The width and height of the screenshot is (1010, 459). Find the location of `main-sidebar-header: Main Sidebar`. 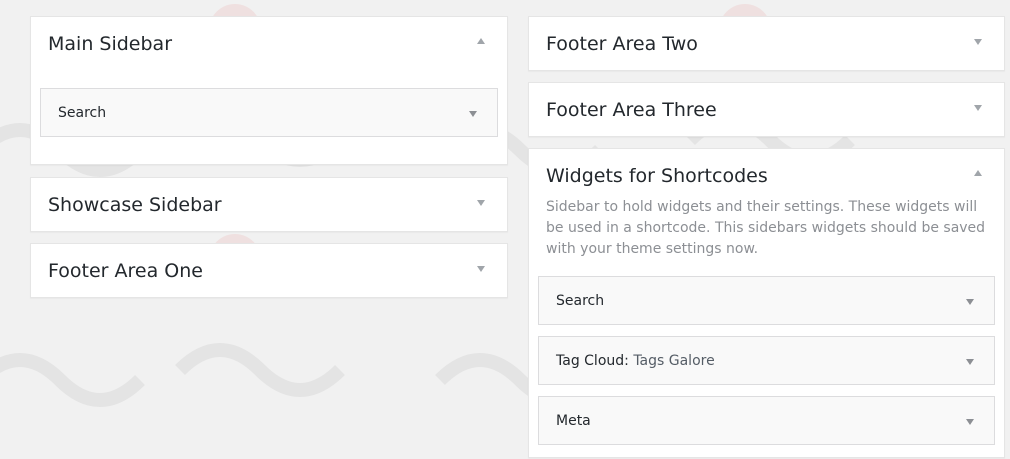

main-sidebar-header: Main Sidebar is located at coordinates (269, 44).